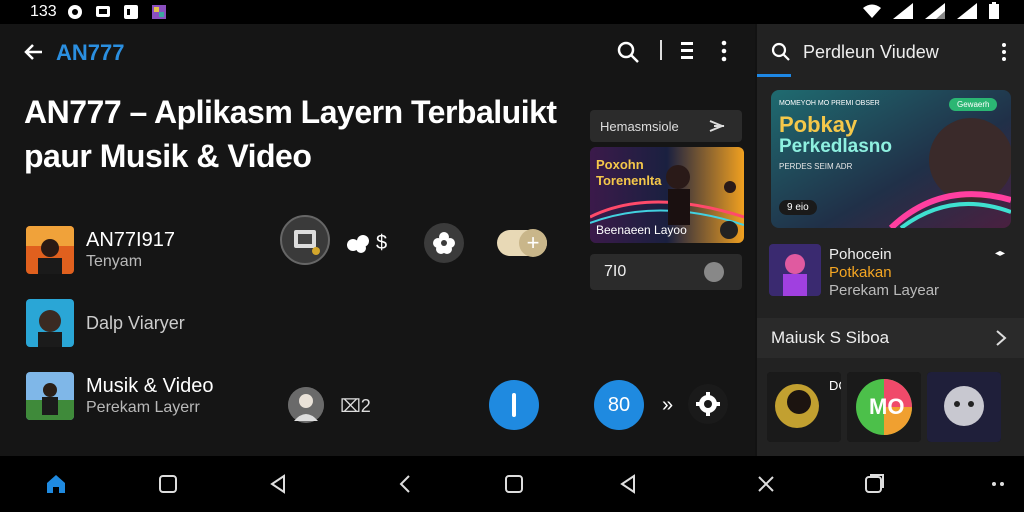 The height and width of the screenshot is (512, 1024). Describe the element at coordinates (1001, 338) in the screenshot. I see `chevron-right-icon` at that location.